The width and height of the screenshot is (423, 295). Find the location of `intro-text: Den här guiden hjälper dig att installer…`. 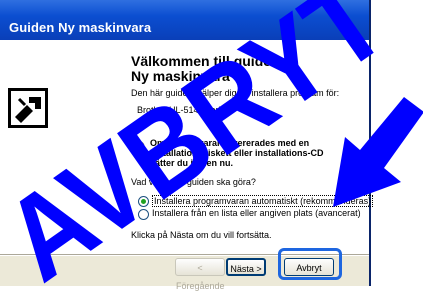

intro-text: Den här guiden hjälper dig att installer… is located at coordinates (235, 93).